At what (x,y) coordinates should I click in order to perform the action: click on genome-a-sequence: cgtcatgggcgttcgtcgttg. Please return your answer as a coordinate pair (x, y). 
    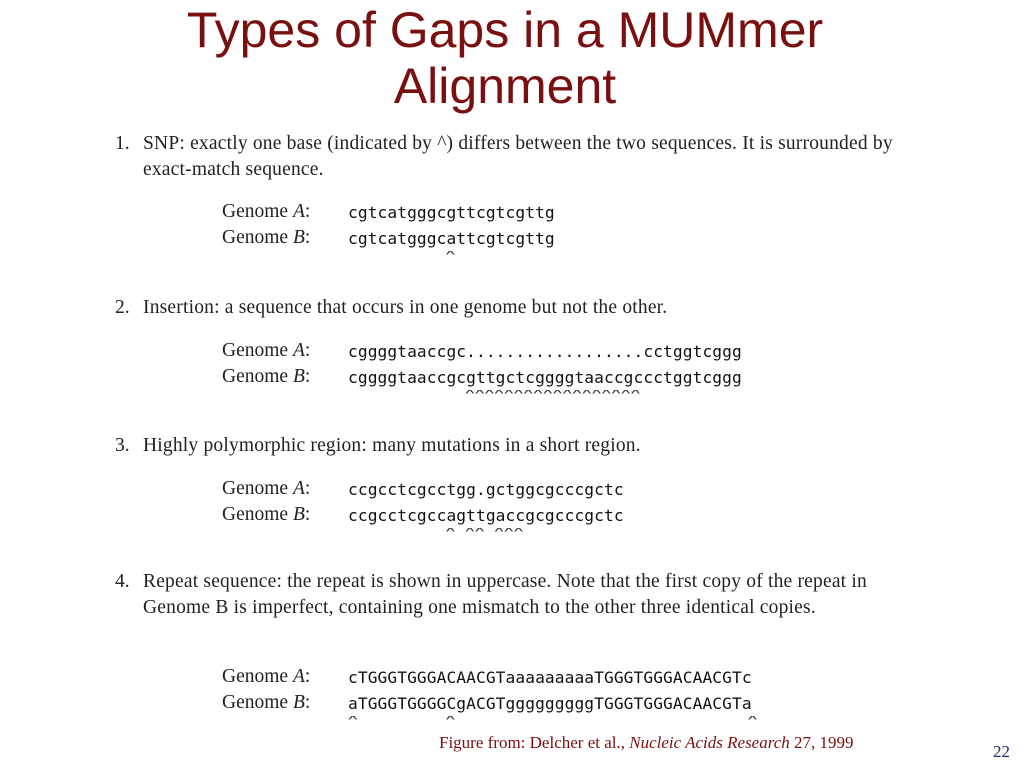
    Looking at the image, I should click on (451, 212).